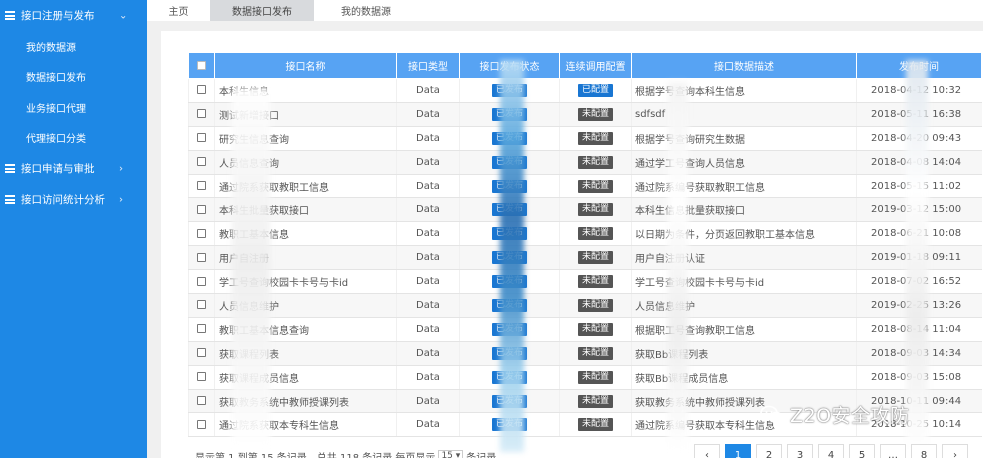  What do you see at coordinates (744, 138) in the screenshot?
I see `cell-desc: 根据学号查询研究生数据` at bounding box center [744, 138].